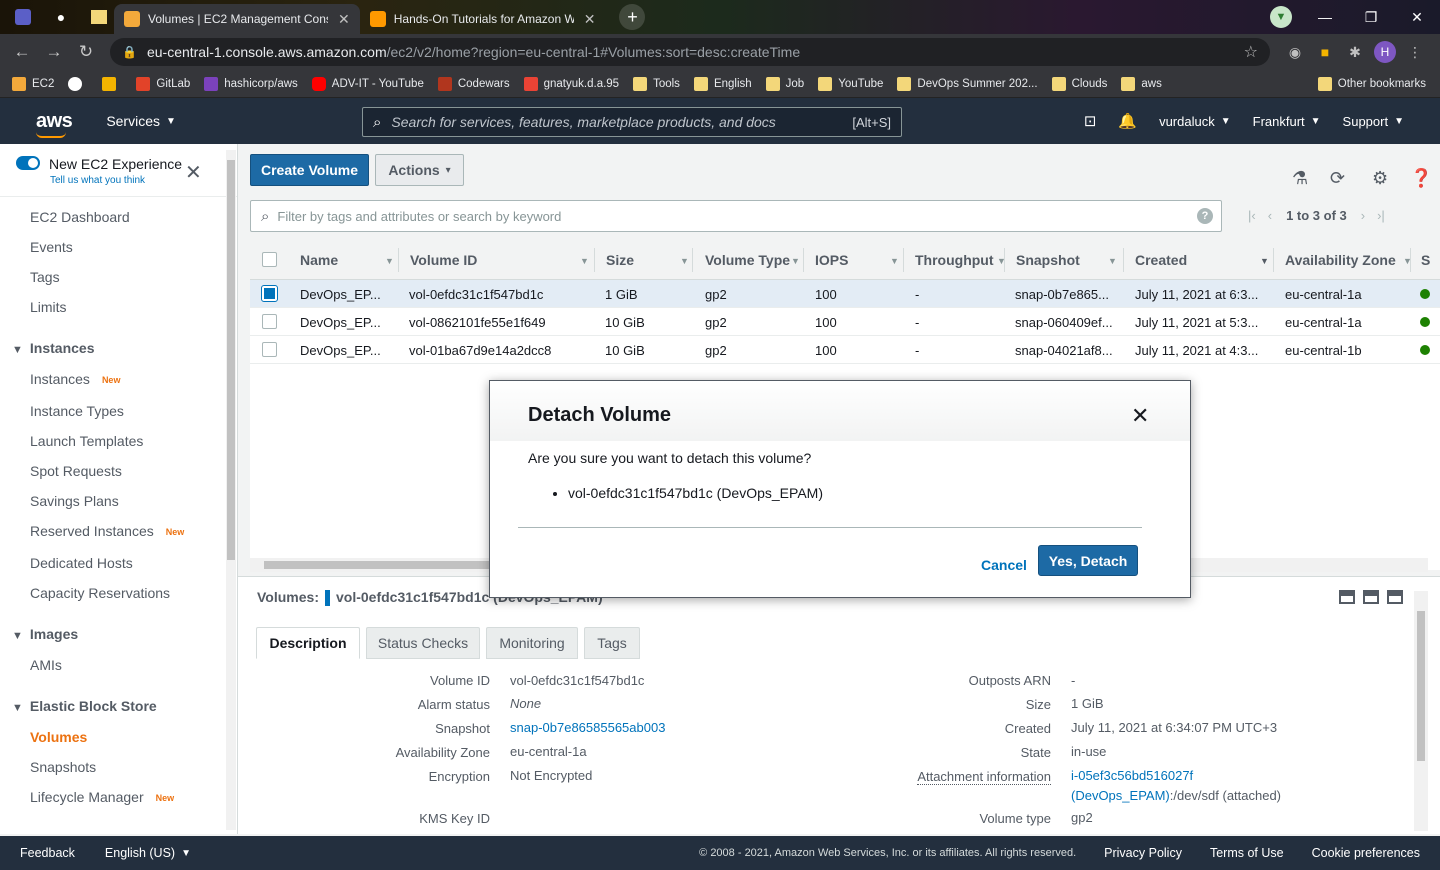 This screenshot has width=1440, height=870. What do you see at coordinates (1090, 121) in the screenshot?
I see `cloudshell-icon: ⊡` at bounding box center [1090, 121].